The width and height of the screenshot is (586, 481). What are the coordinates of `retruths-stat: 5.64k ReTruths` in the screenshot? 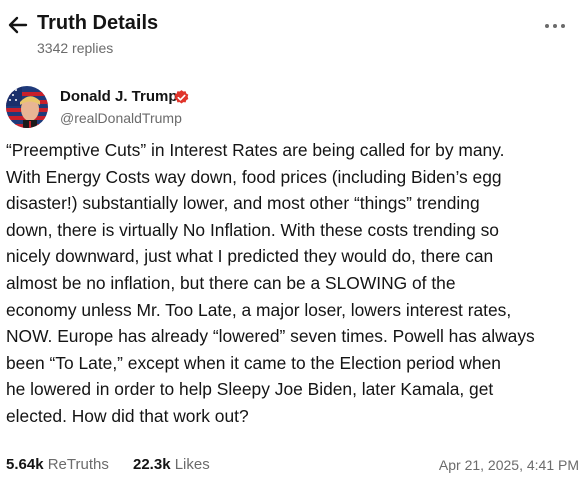 It's located at (57, 464).